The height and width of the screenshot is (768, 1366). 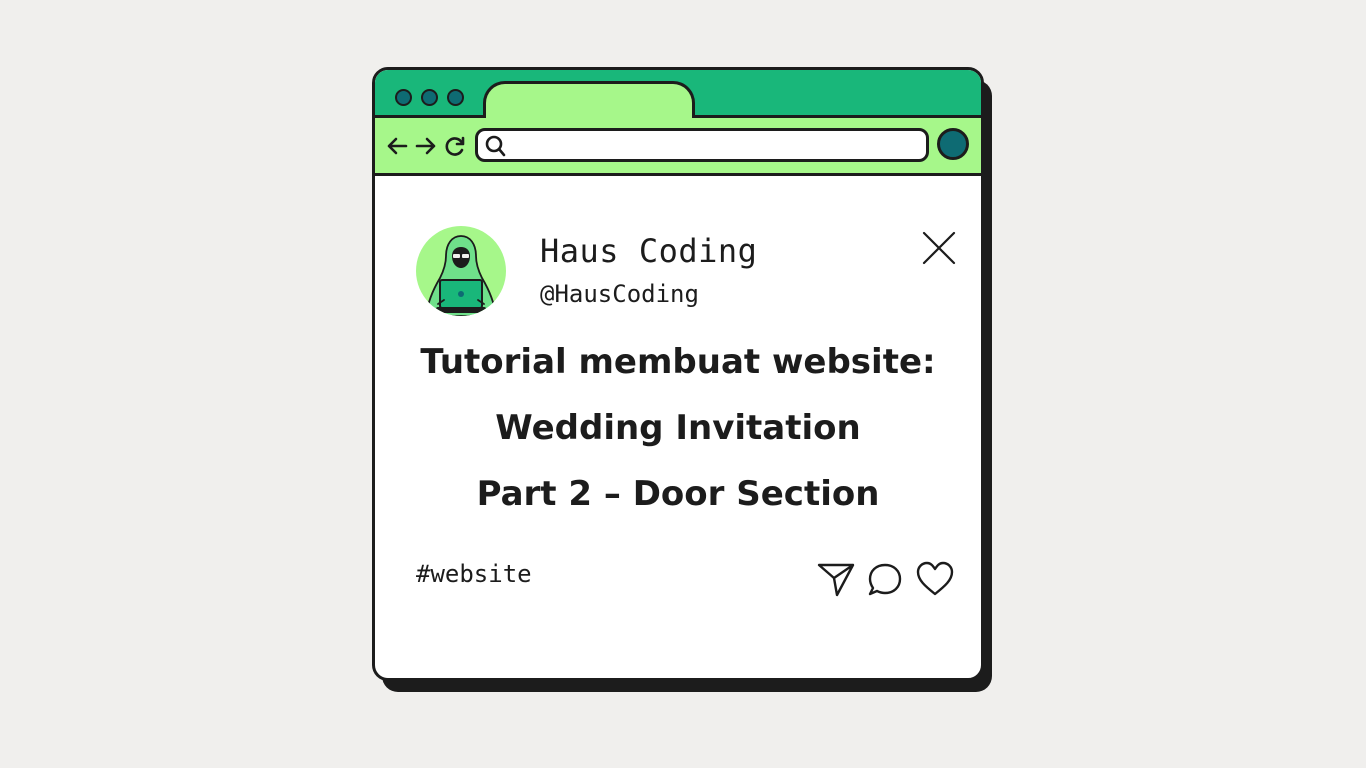 What do you see at coordinates (935, 579) in the screenshot?
I see `heart-icon` at bounding box center [935, 579].